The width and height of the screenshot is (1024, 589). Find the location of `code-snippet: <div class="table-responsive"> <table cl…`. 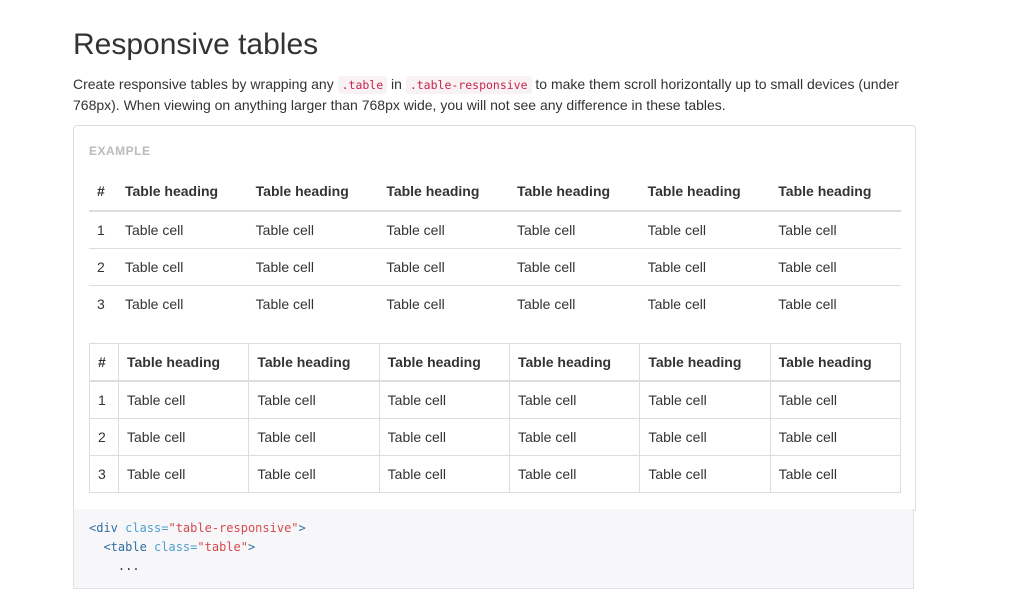

code-snippet: <div class="table-responsive"> <table cl… is located at coordinates (493, 549).